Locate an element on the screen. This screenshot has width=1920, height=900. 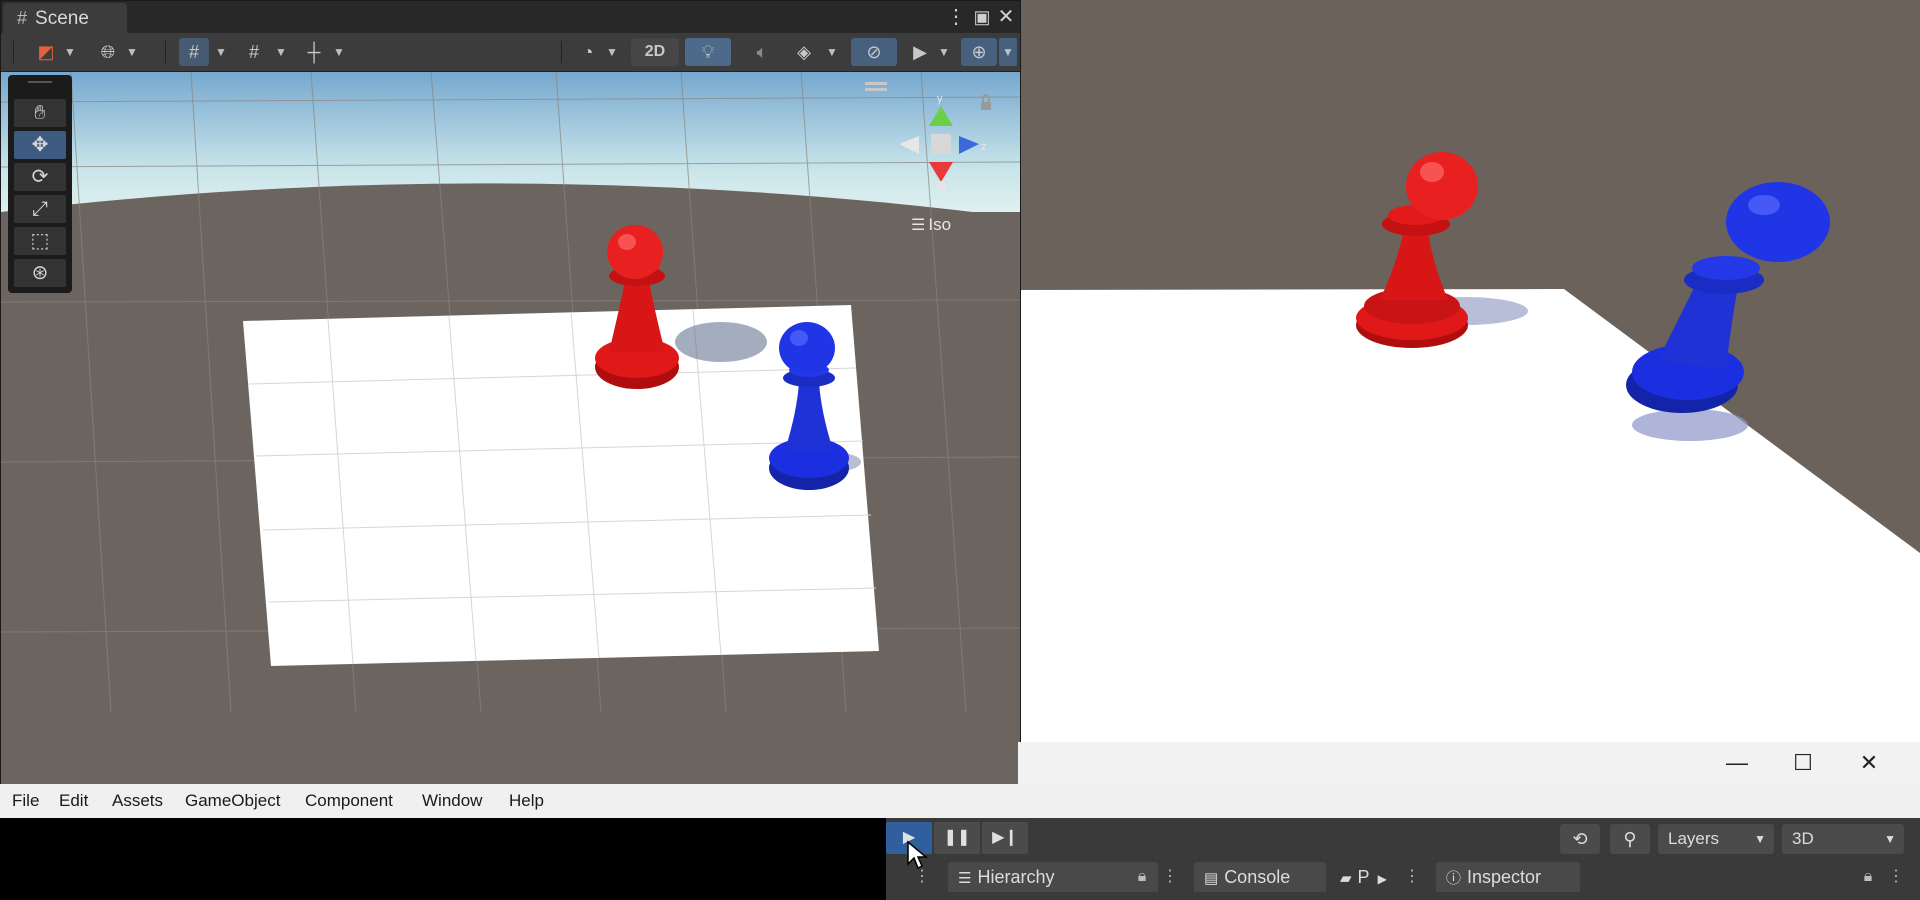
menu-component: Component is located at coordinates (349, 801).